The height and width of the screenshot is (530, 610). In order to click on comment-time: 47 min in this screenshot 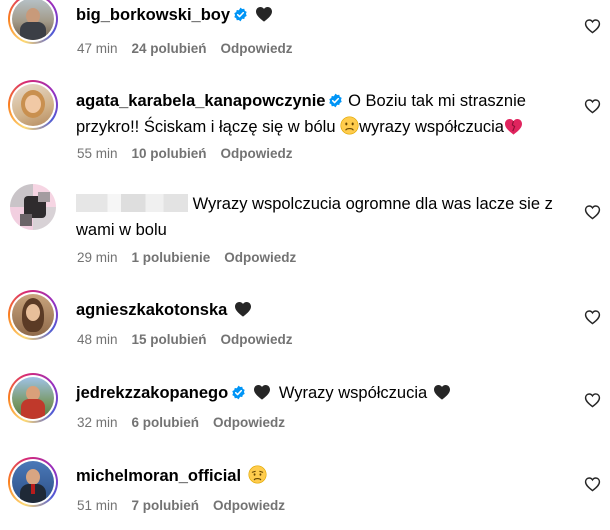, I will do `click(97, 48)`.